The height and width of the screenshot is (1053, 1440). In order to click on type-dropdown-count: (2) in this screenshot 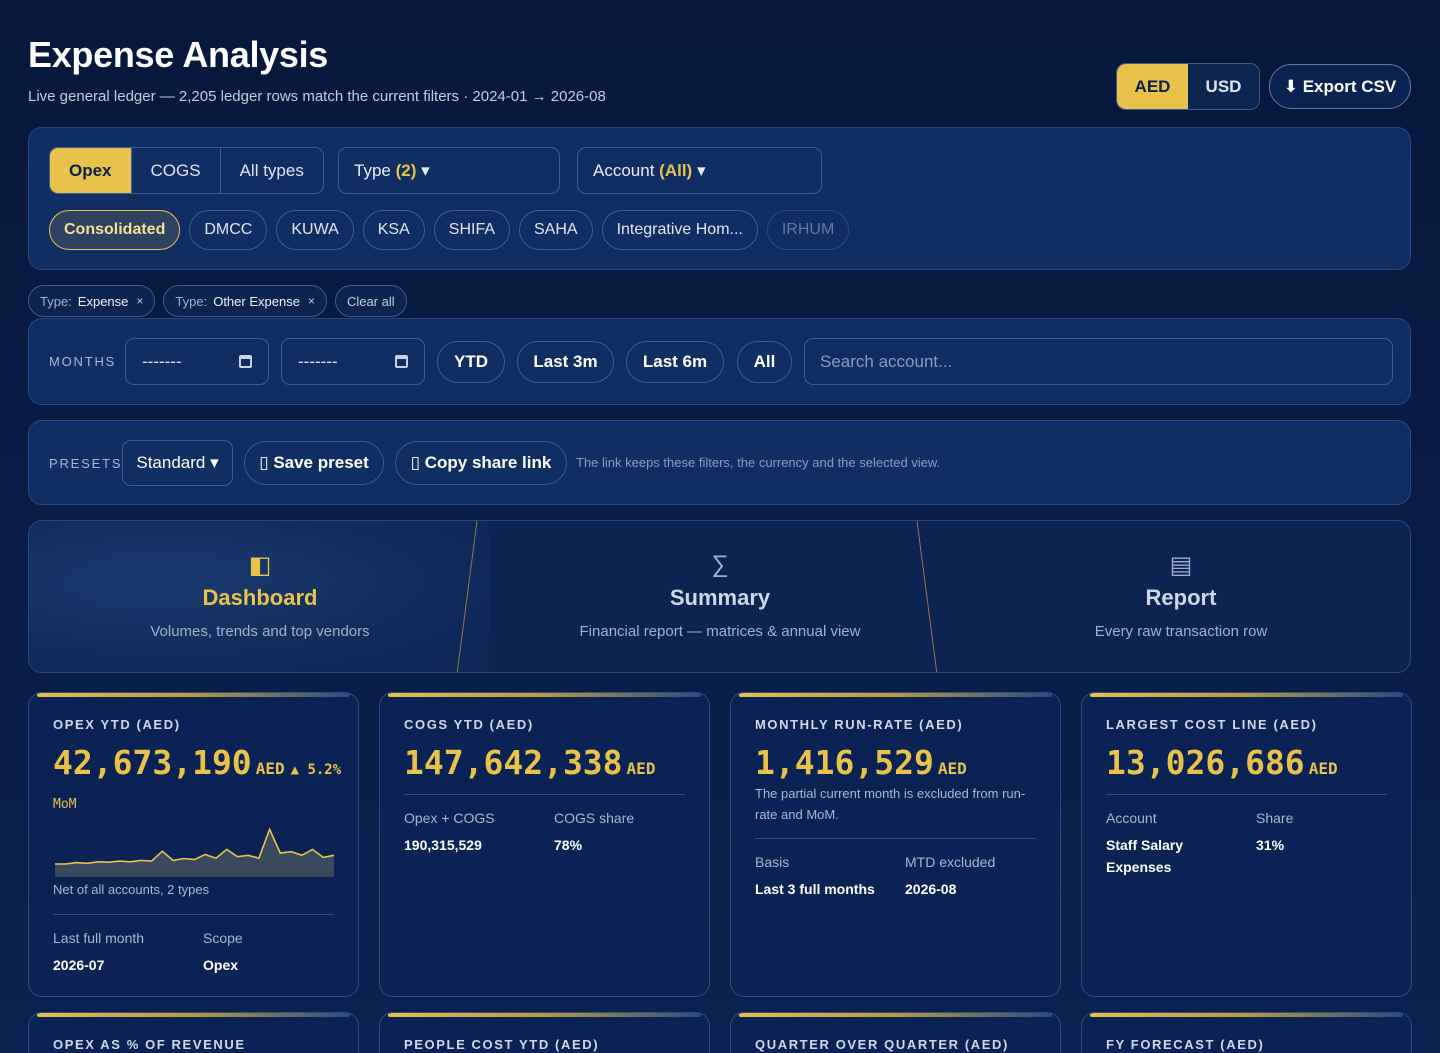, I will do `click(406, 170)`.